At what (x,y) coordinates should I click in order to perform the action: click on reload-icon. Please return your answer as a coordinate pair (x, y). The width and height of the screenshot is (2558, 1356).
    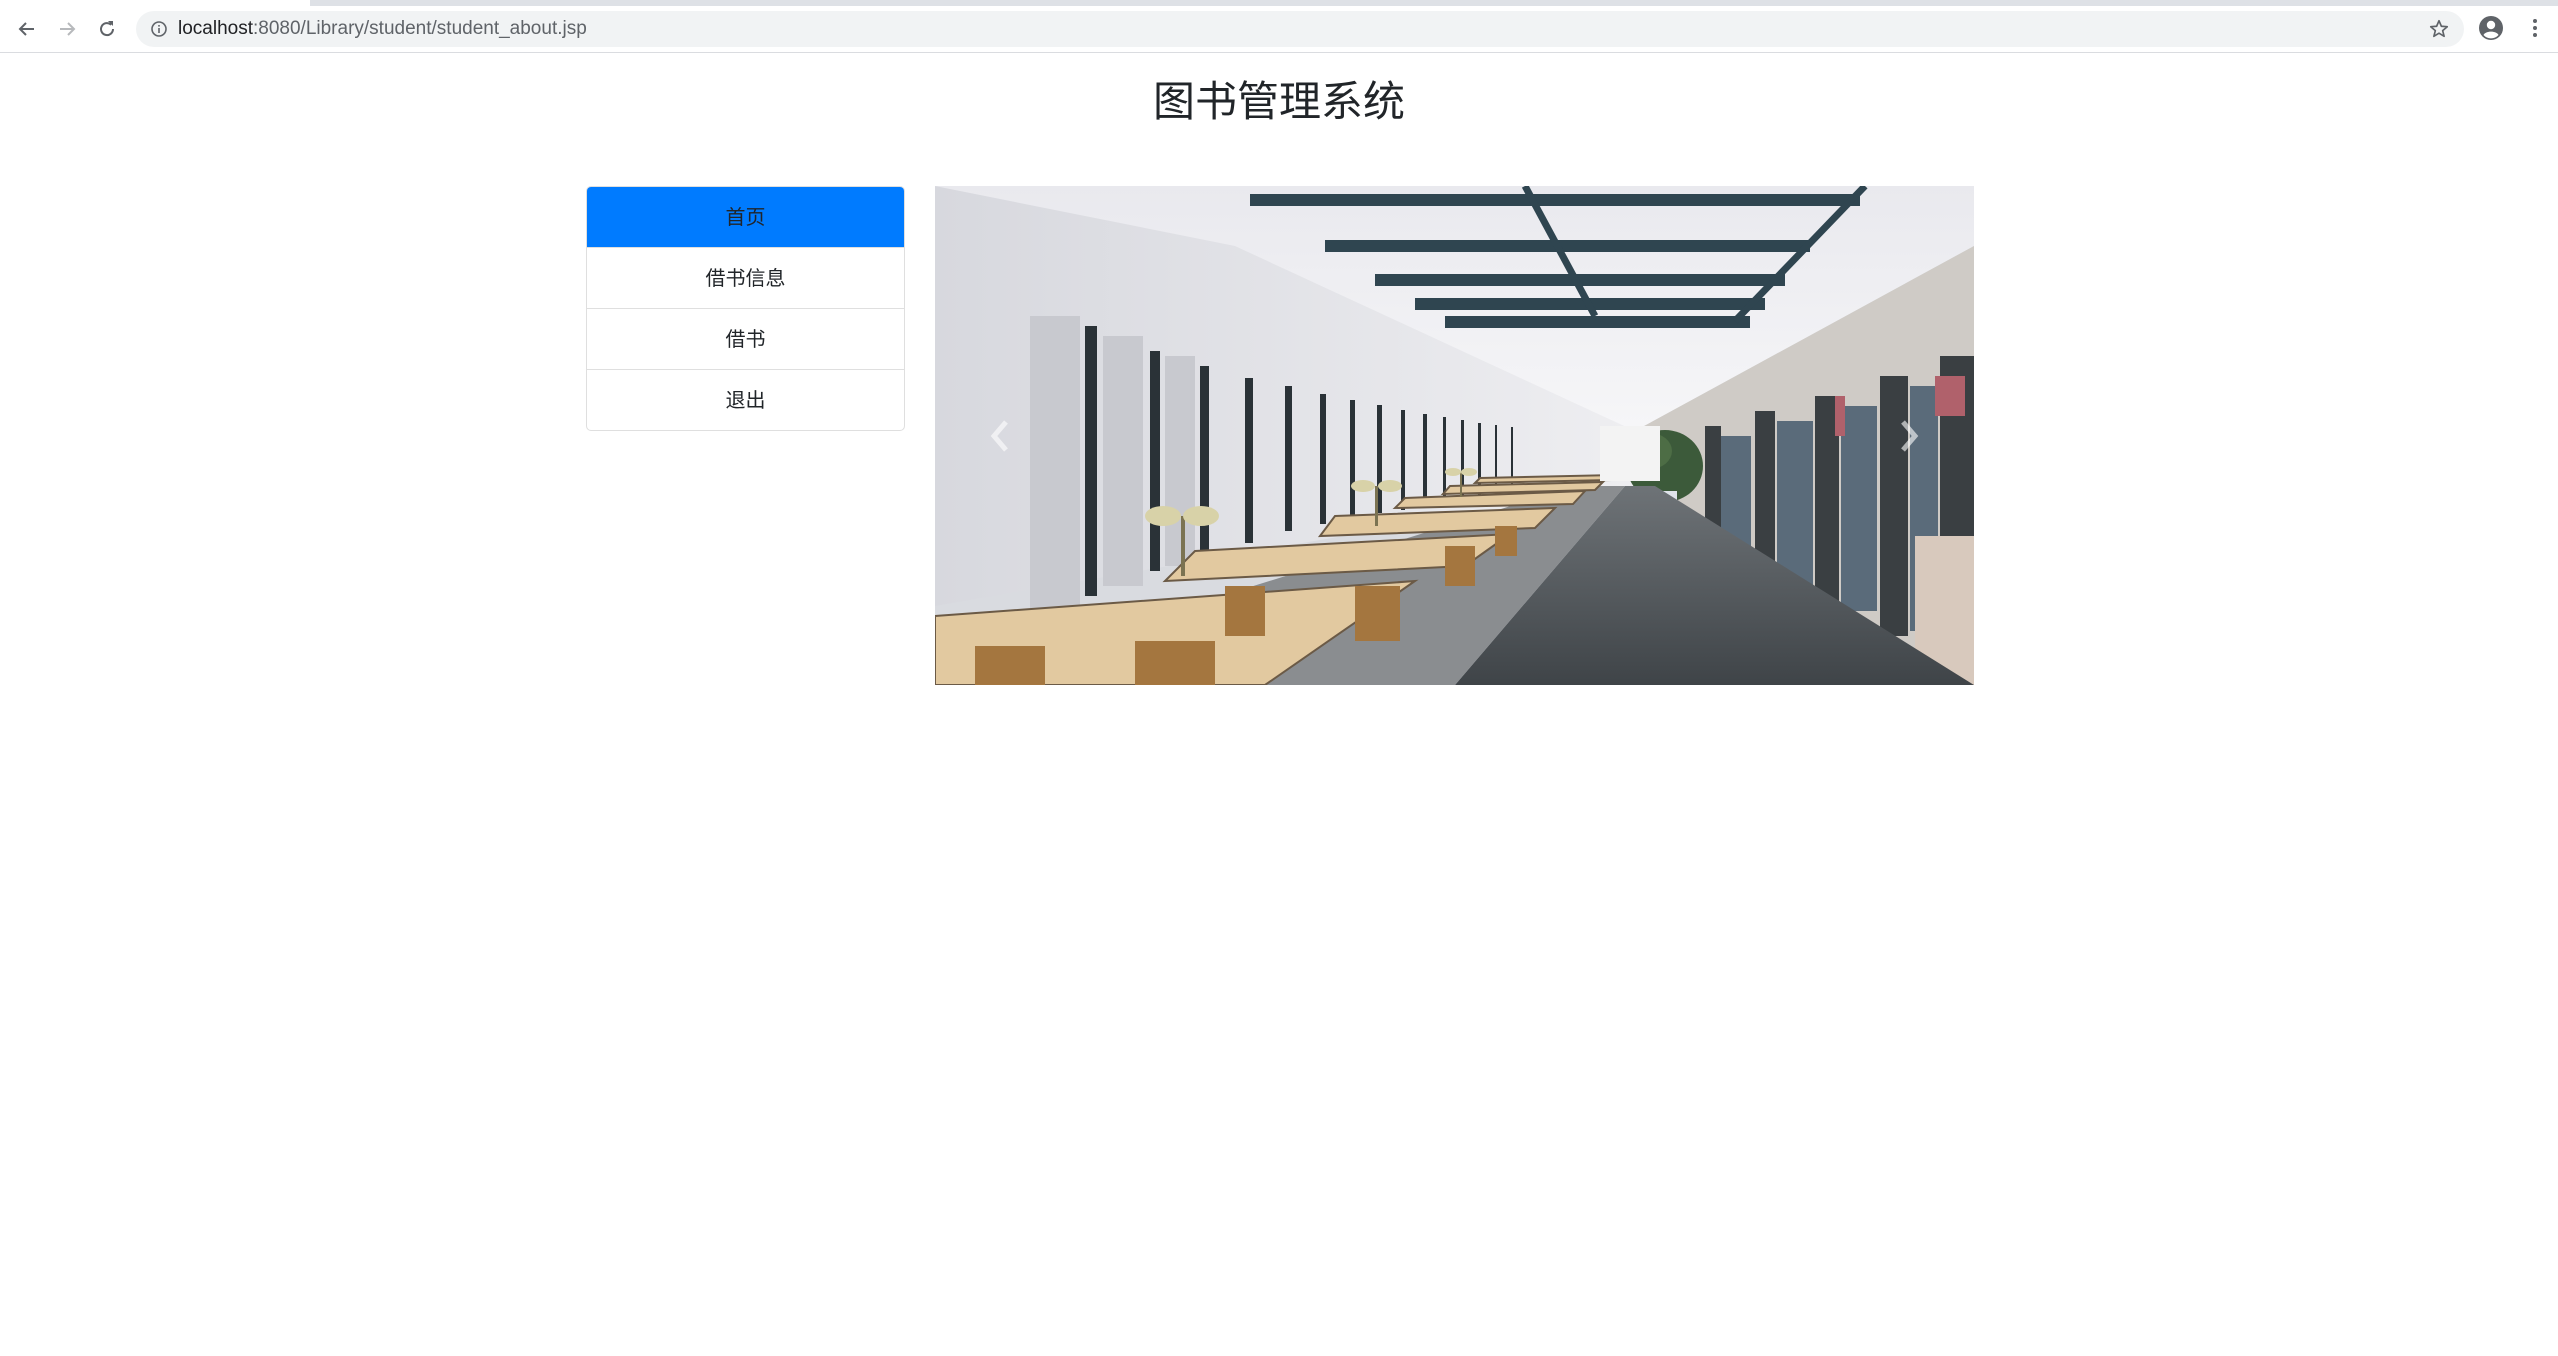
    Looking at the image, I should click on (107, 29).